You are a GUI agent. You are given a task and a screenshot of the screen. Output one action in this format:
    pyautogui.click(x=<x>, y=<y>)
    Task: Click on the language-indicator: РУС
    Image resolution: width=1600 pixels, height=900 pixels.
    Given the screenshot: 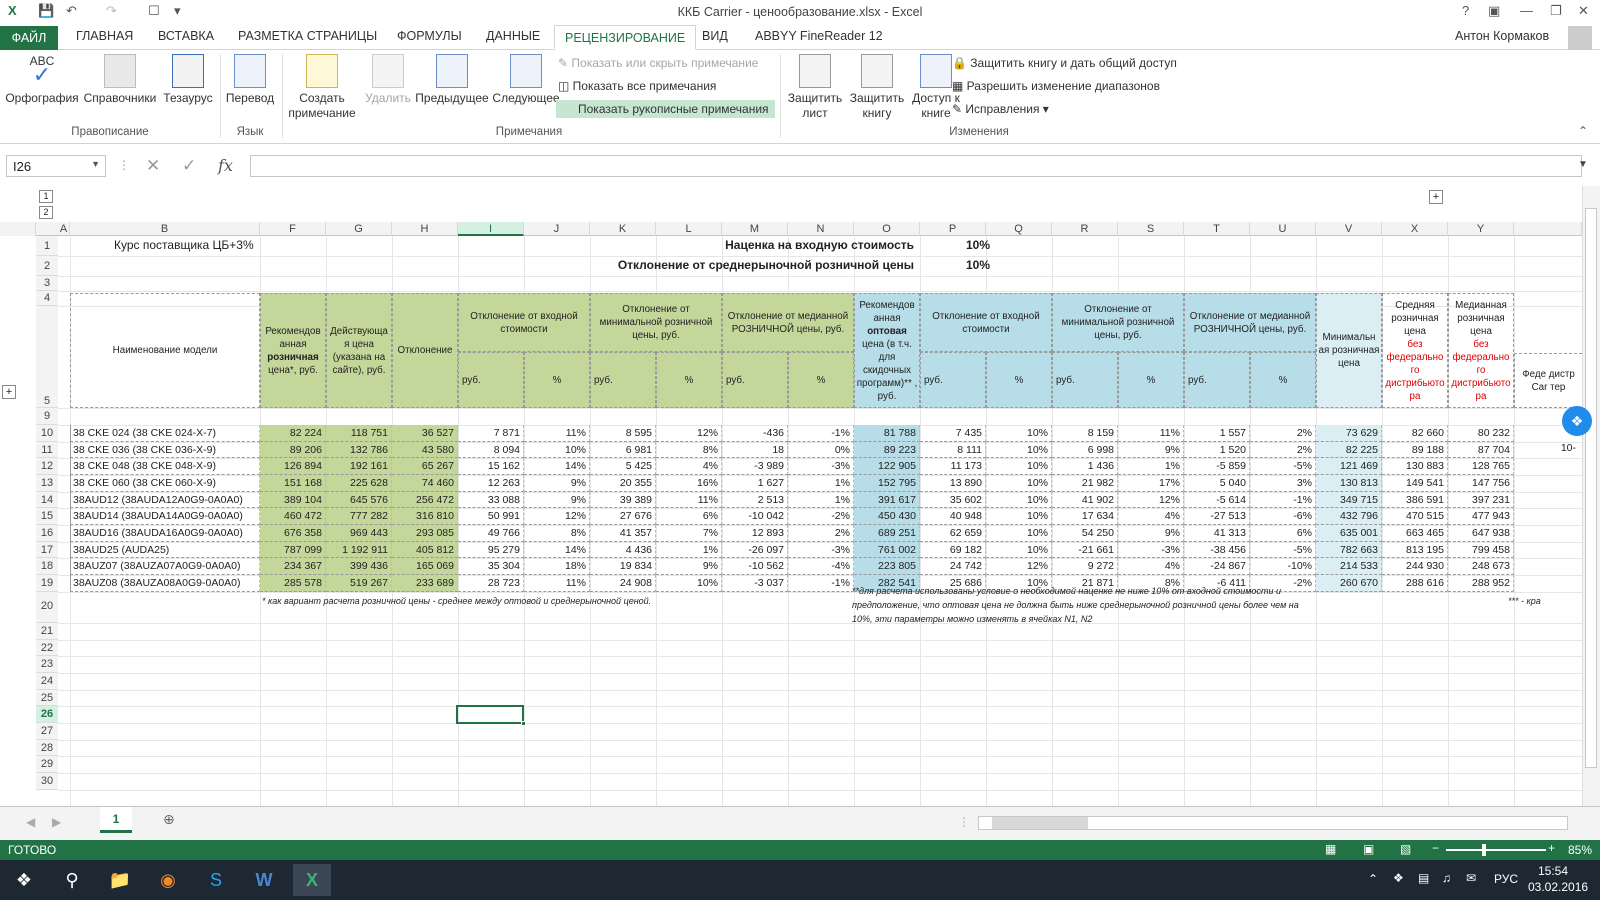 What is the action you would take?
    pyautogui.click(x=1506, y=879)
    